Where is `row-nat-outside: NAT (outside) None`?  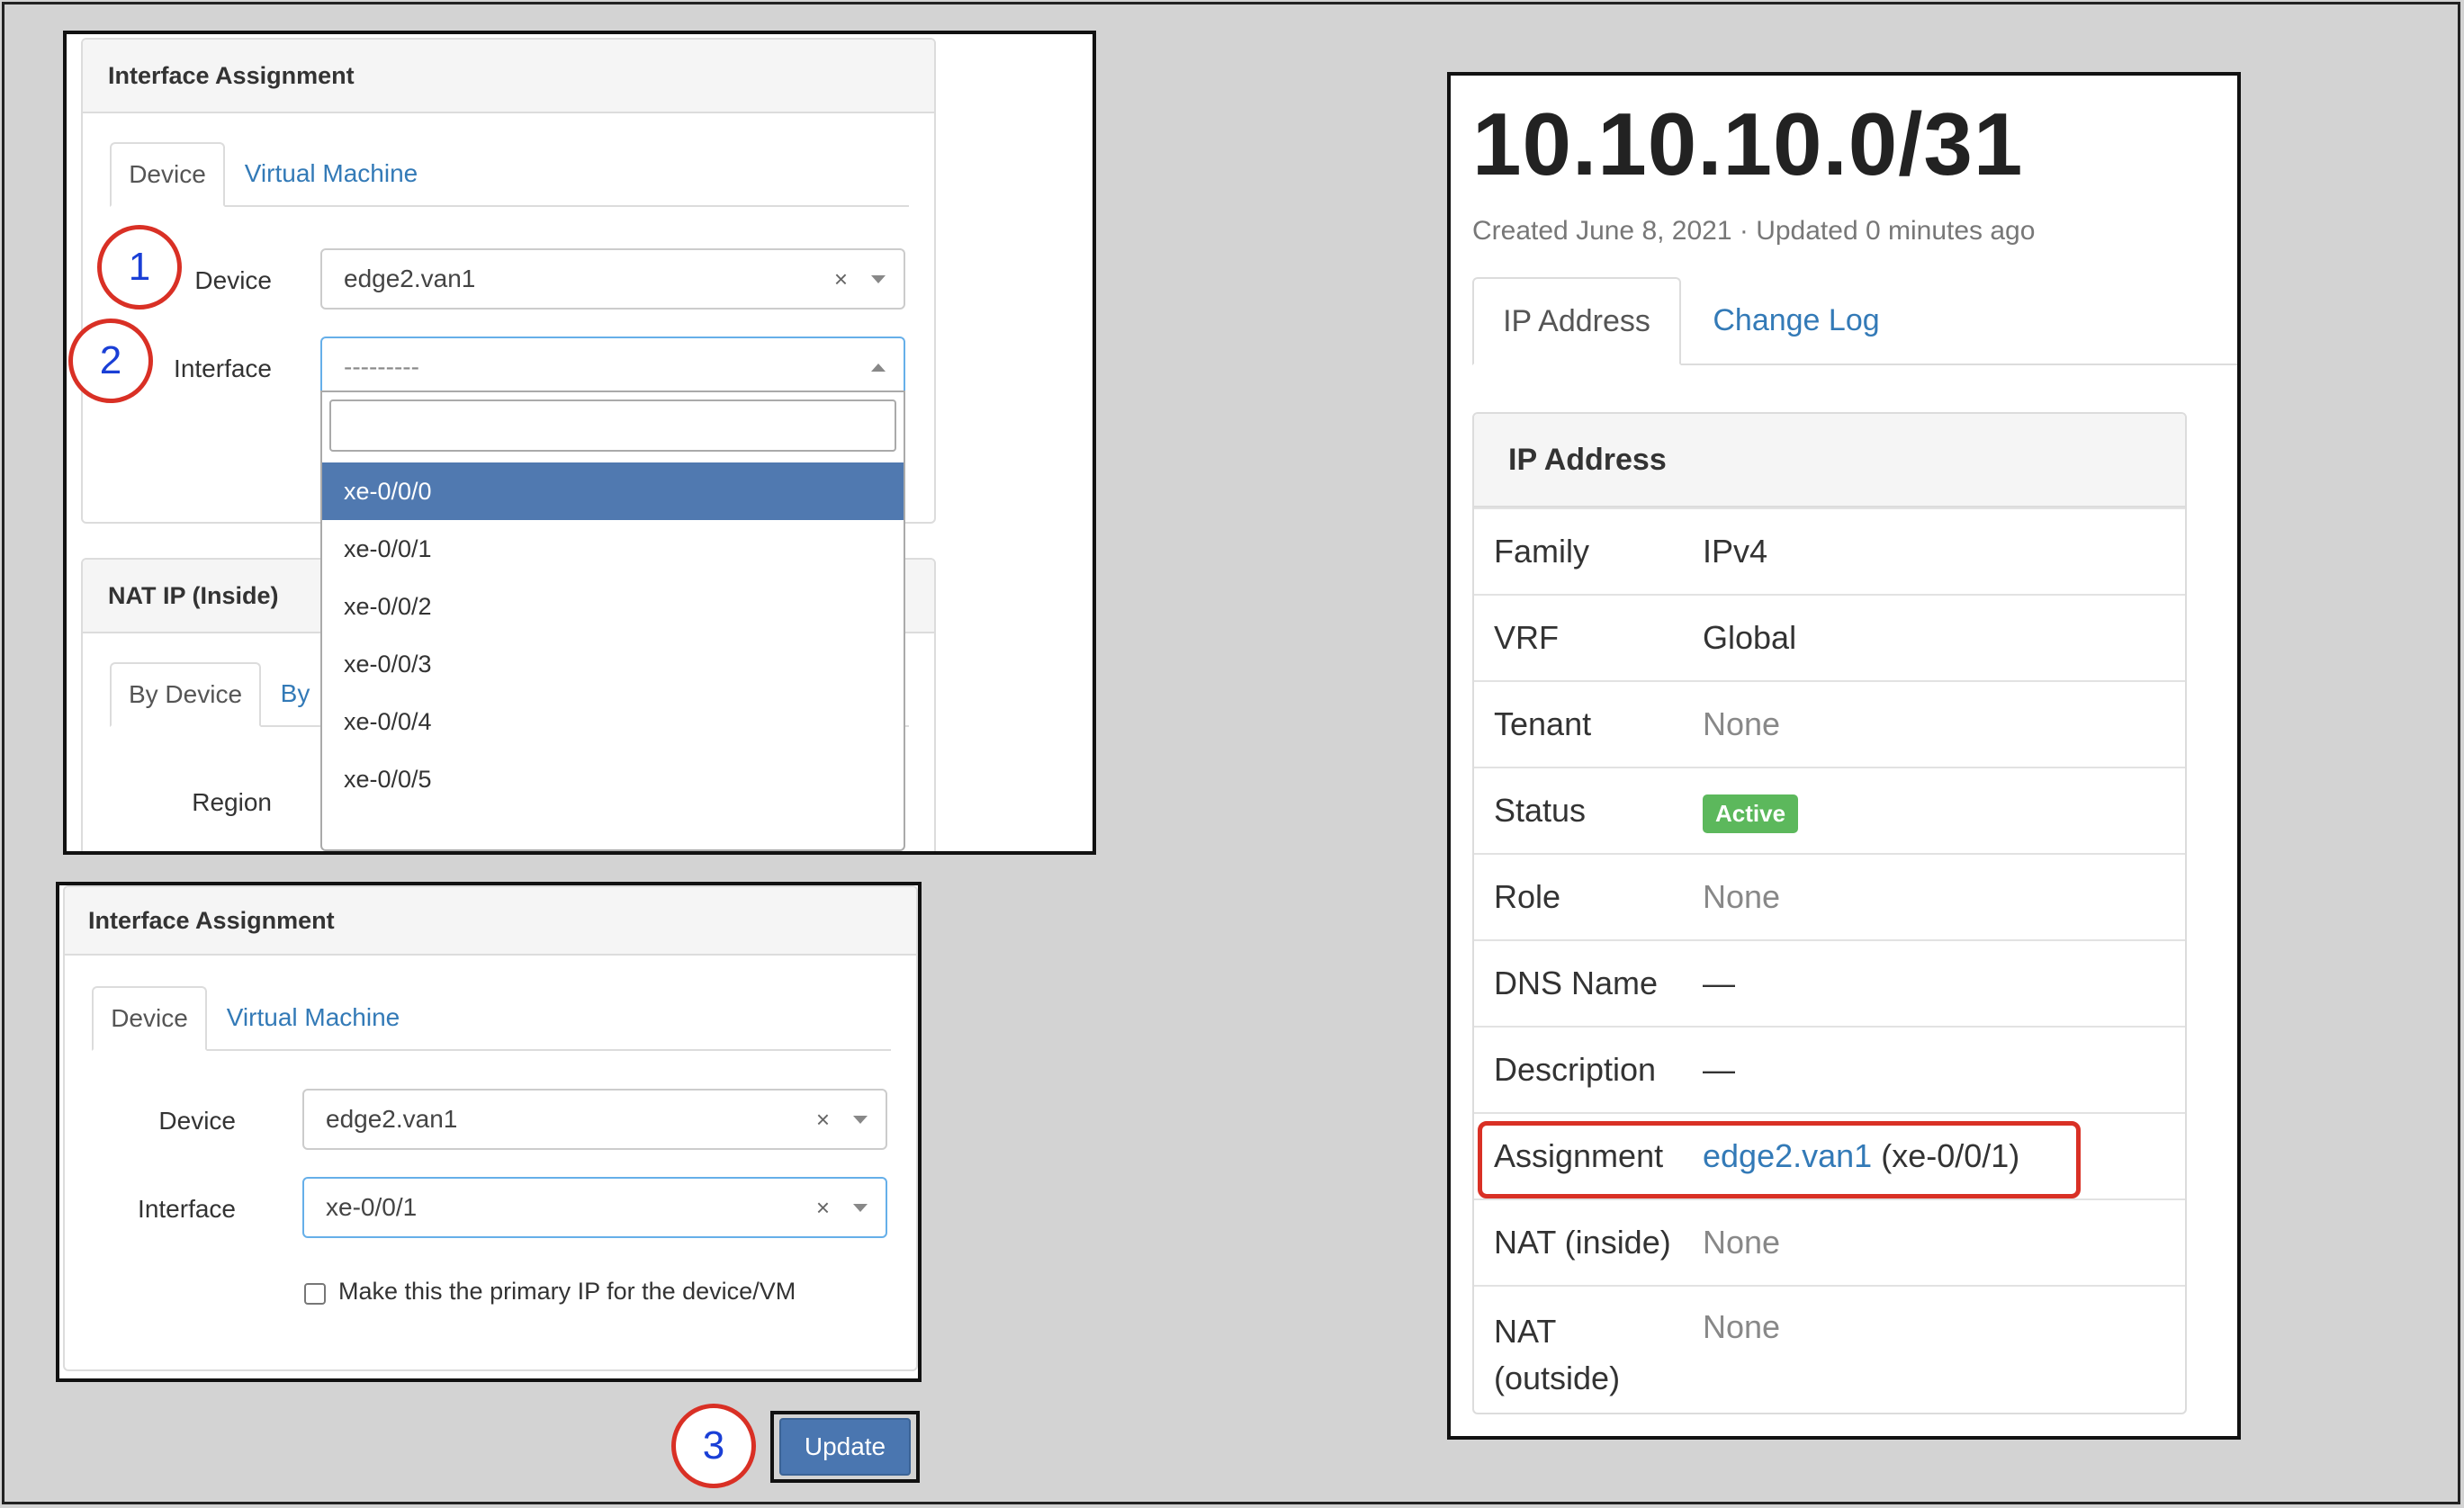
row-nat-outside: NAT (outside) None is located at coordinates (1830, 1349).